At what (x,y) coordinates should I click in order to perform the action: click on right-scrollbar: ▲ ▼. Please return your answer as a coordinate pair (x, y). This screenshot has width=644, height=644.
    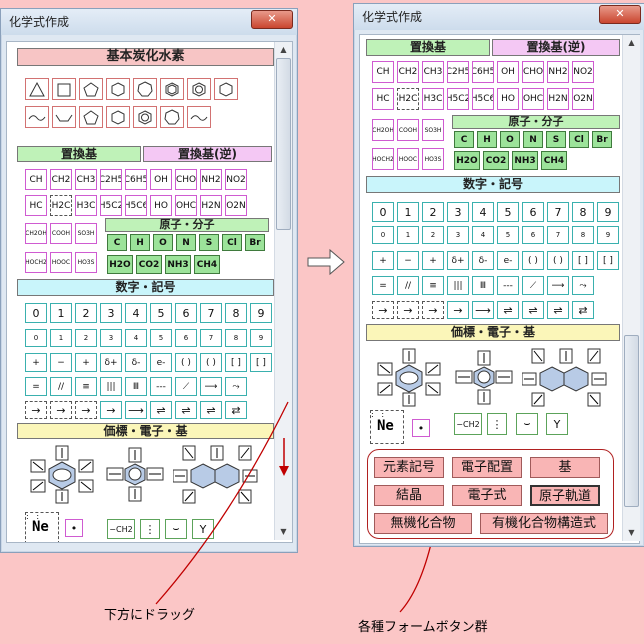
    Looking at the image, I should click on (631, 288).